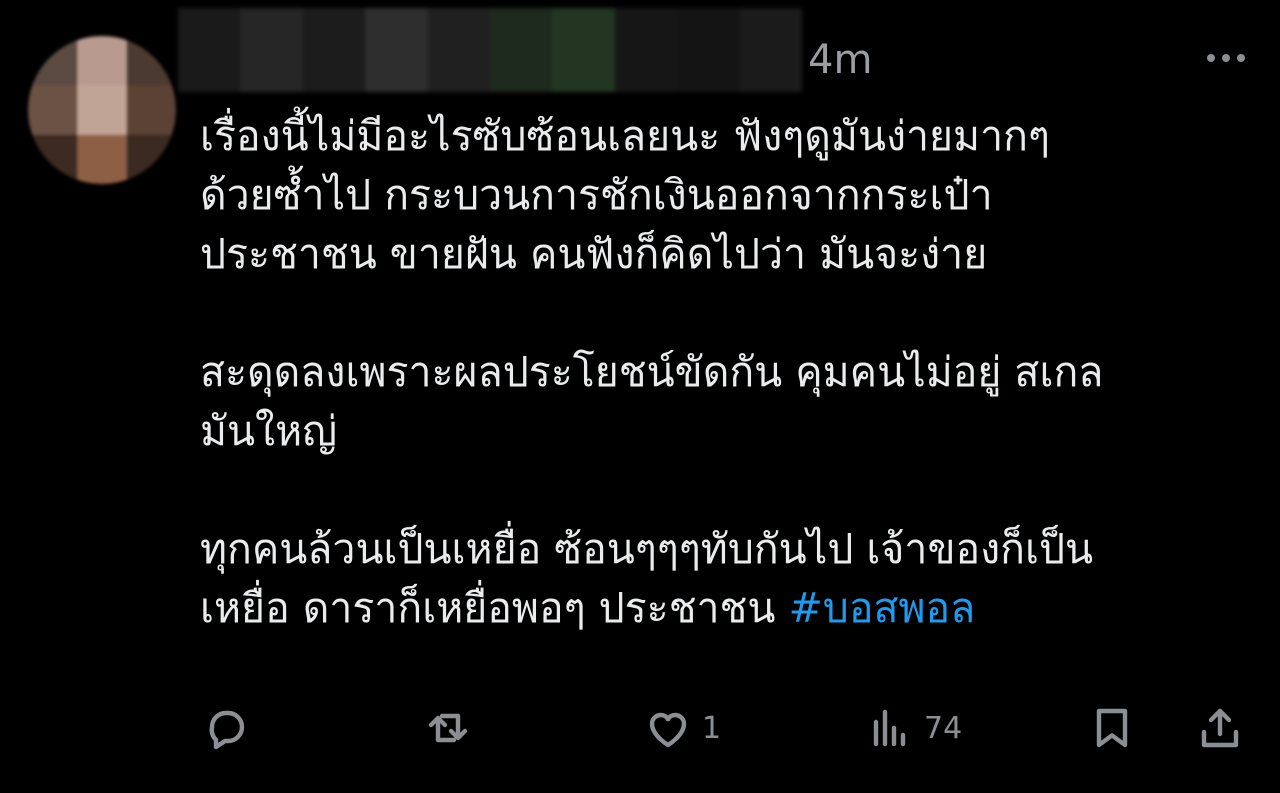 This screenshot has height=793, width=1280. Describe the element at coordinates (227, 730) in the screenshot. I see `reply-icon` at that location.